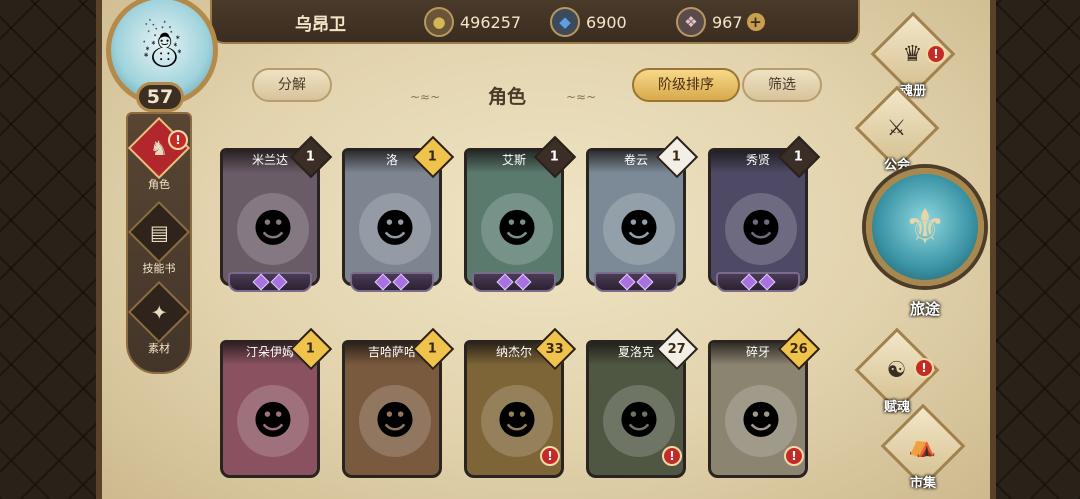 Image resolution: width=1080 pixels, height=499 pixels. What do you see at coordinates (162, 50) in the screenshot?
I see `snowman-avatar-icon: ☃` at bounding box center [162, 50].